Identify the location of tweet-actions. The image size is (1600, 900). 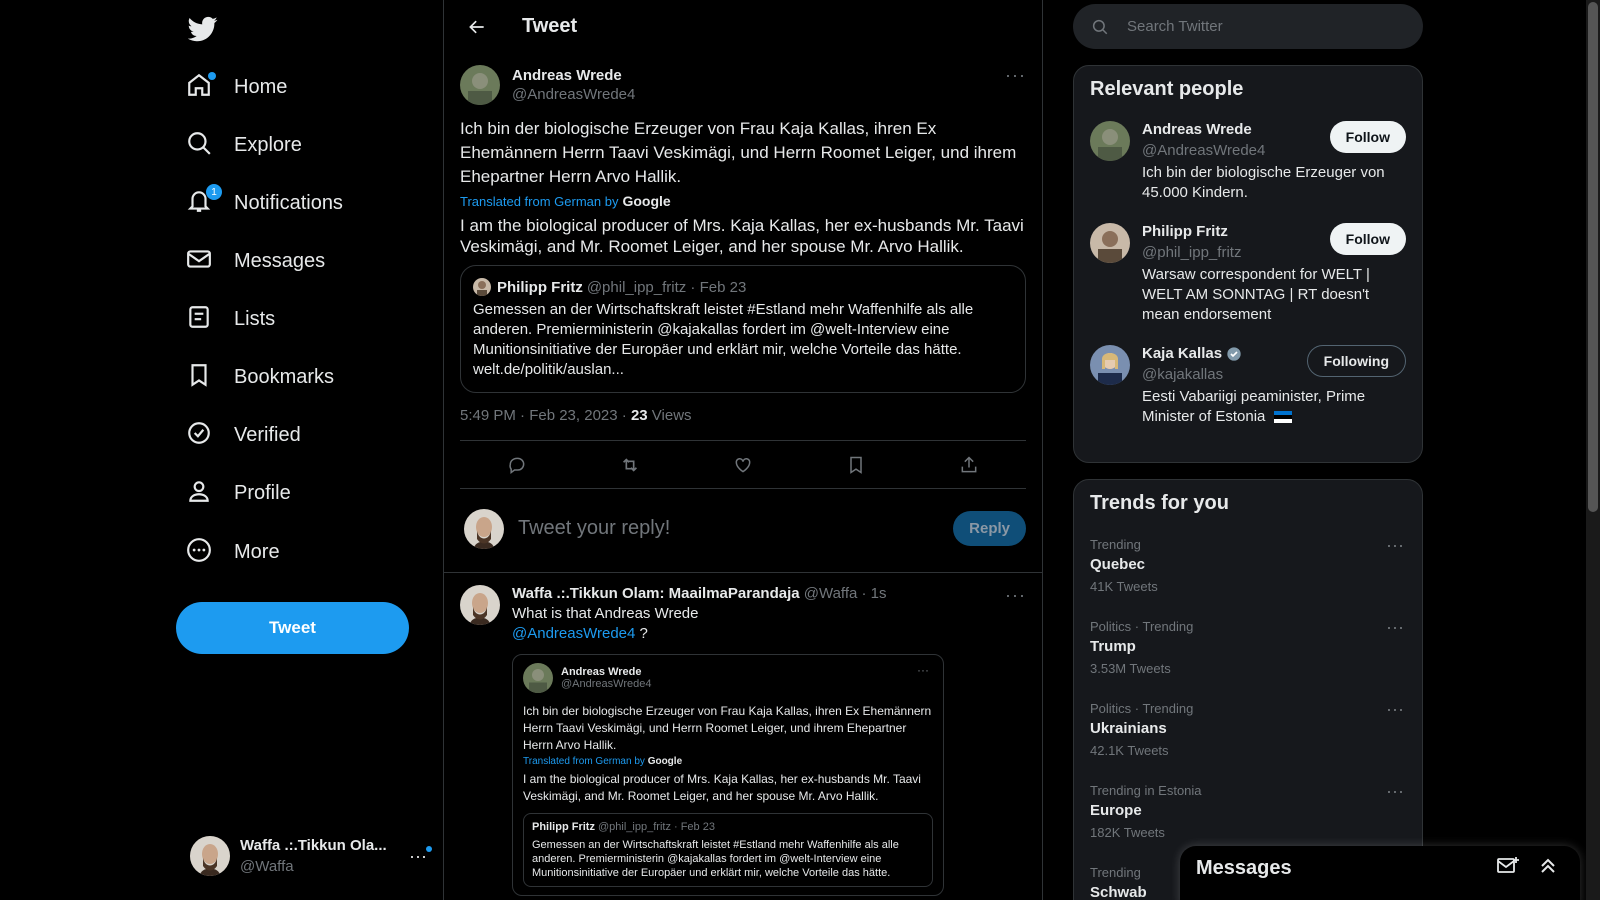
(743, 465).